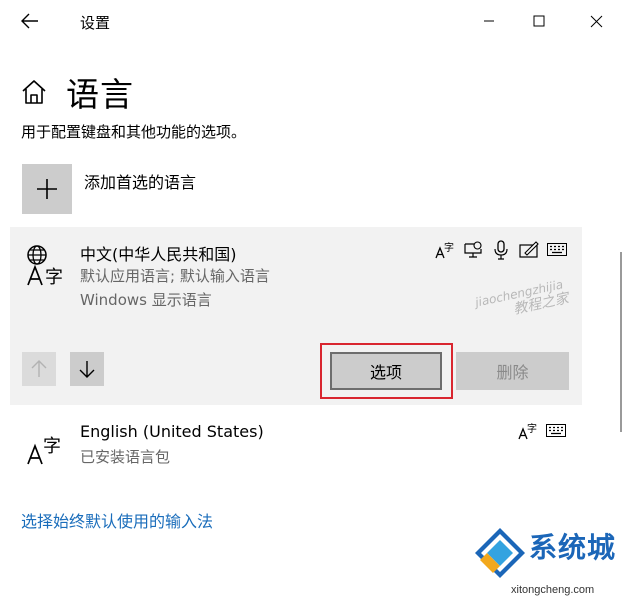 The height and width of the screenshot is (604, 627). I want to click on close-icon, so click(596, 21).